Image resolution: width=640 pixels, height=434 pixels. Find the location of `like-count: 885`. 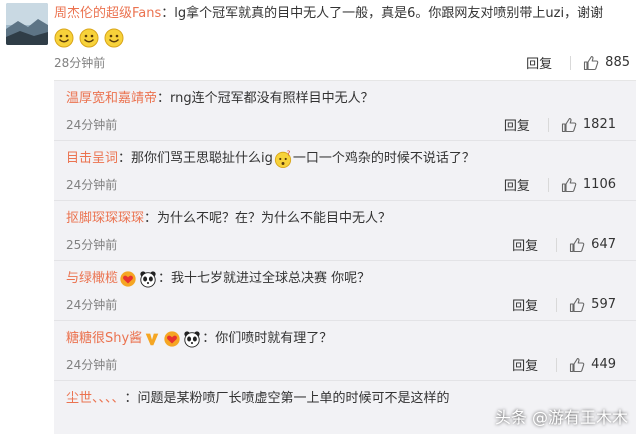

like-count: 885 is located at coordinates (617, 62).